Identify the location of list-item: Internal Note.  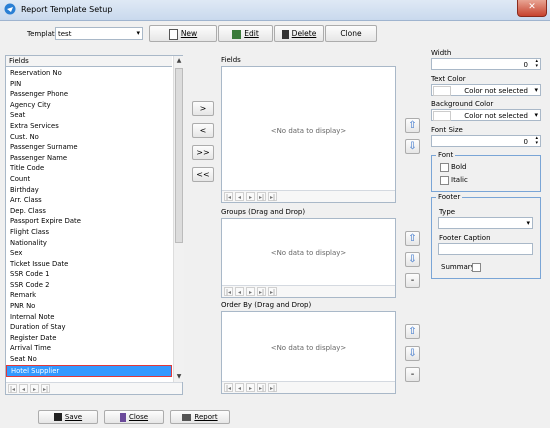
(89, 317).